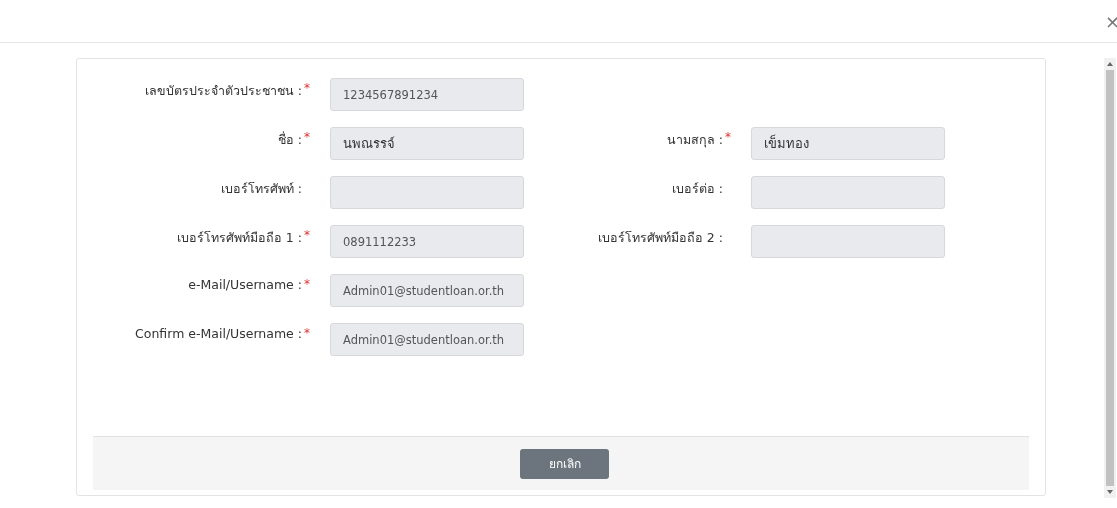 The height and width of the screenshot is (508, 1117). Describe the element at coordinates (1110, 21) in the screenshot. I see `close-button: ×` at that location.